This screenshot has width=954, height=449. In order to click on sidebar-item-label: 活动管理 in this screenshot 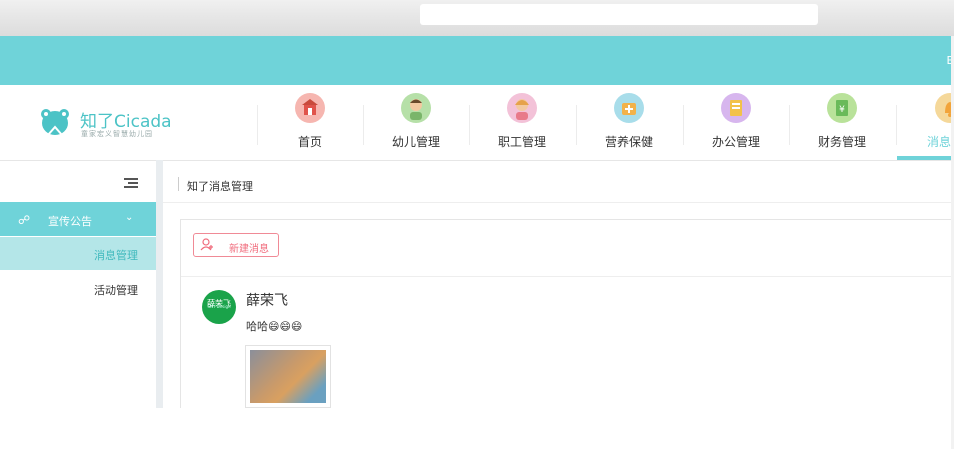, I will do `click(116, 290)`.